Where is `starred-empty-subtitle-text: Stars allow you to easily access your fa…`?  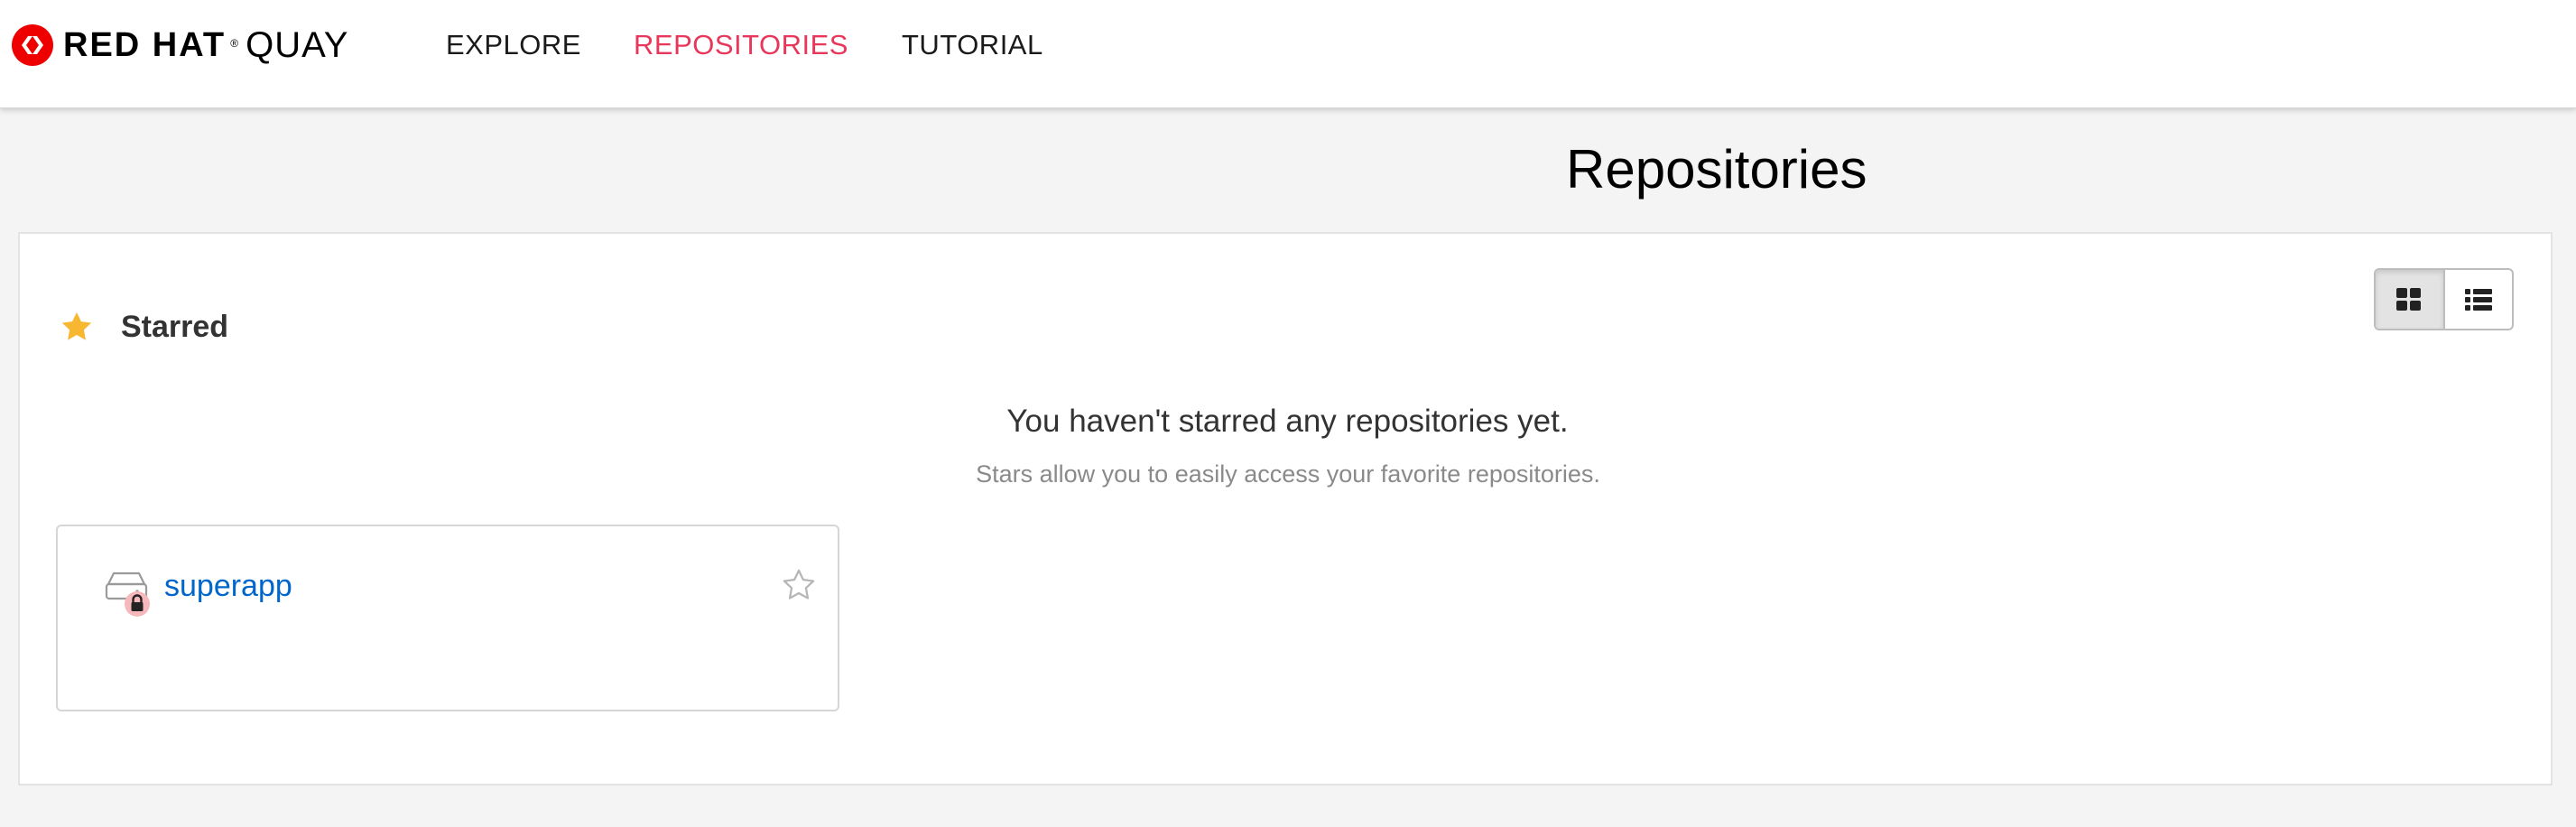
starred-empty-subtitle-text: Stars allow you to easily access your fa… is located at coordinates (1288, 474).